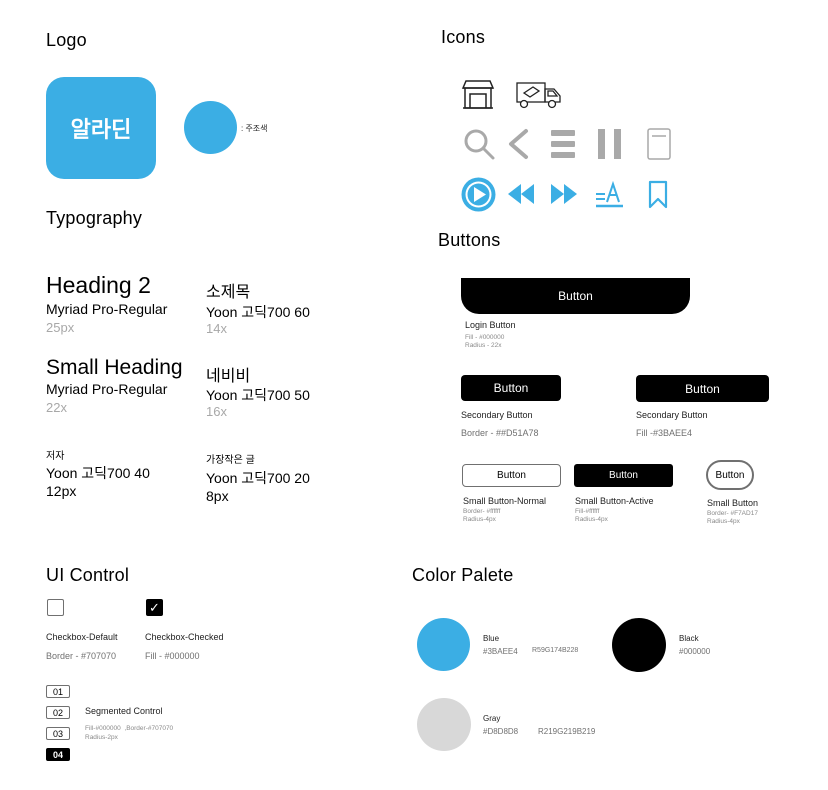  What do you see at coordinates (483, 345) in the screenshot?
I see `login-button-radius-spec: Radius - 22x` at bounding box center [483, 345].